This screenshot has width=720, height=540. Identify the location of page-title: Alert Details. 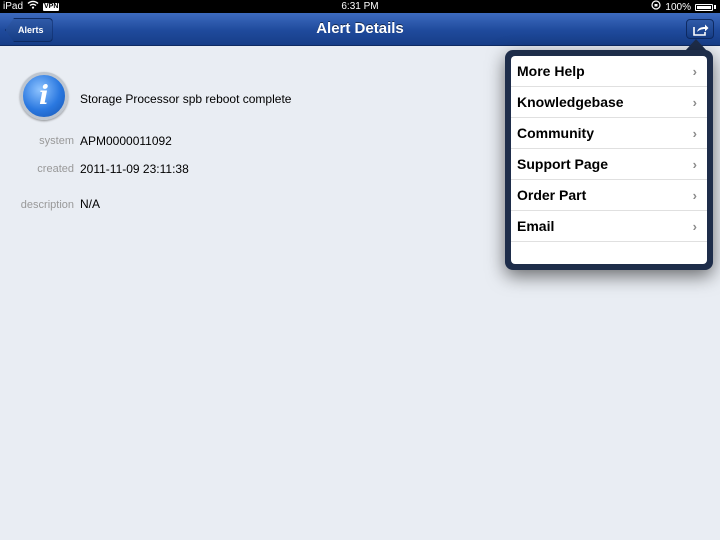
(360, 28).